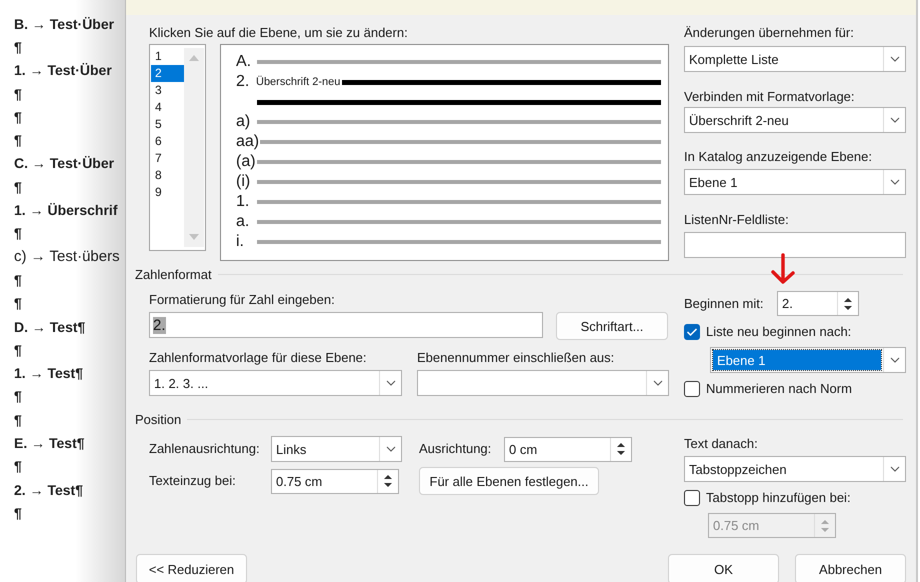 This screenshot has height=582, width=920. I want to click on scroll-up-icon, so click(194, 58).